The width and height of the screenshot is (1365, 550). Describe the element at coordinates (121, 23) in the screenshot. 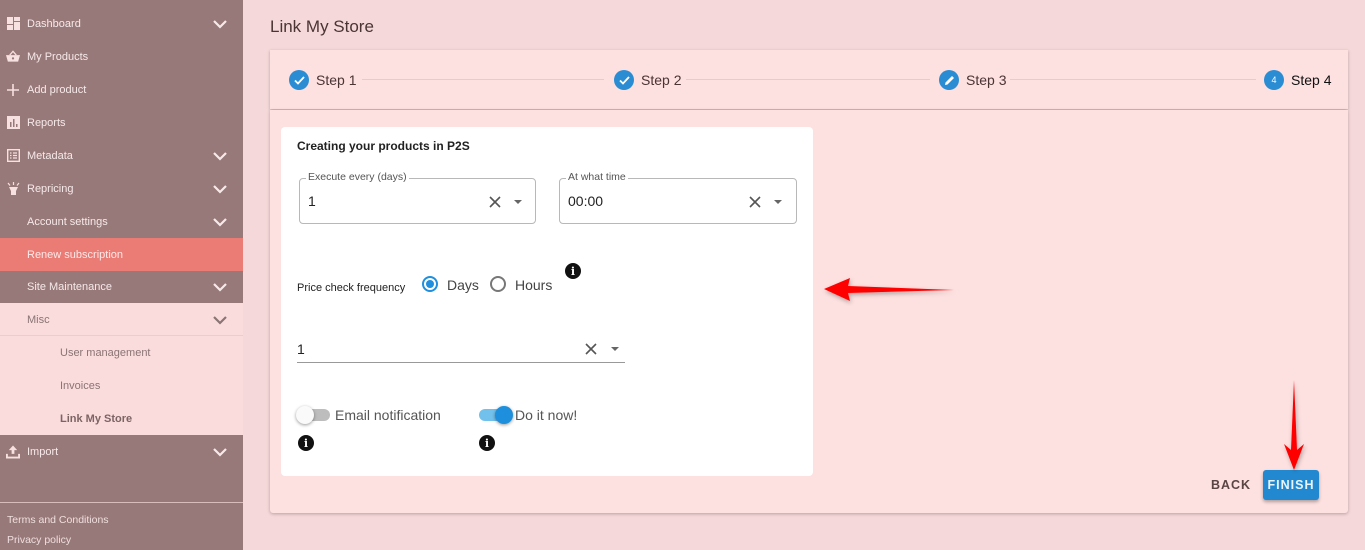

I see `sidebar-item-dashboard: Dashboard` at that location.